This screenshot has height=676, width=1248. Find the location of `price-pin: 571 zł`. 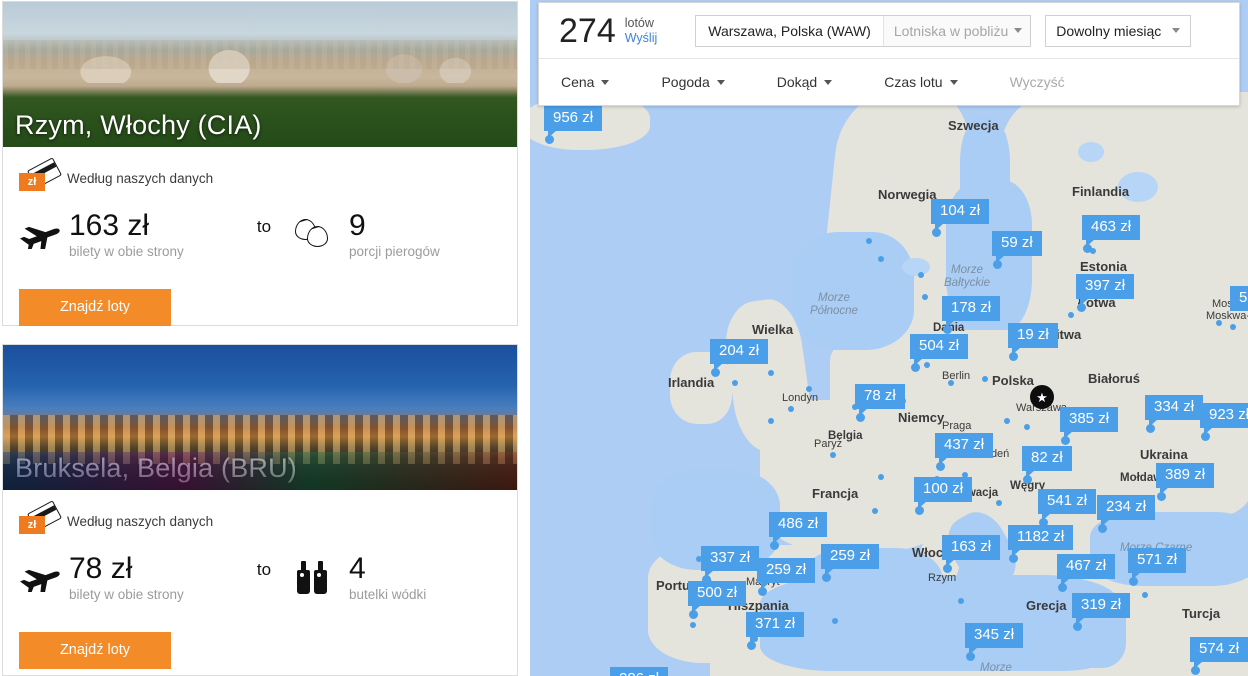

price-pin: 571 zł is located at coordinates (1157, 567).